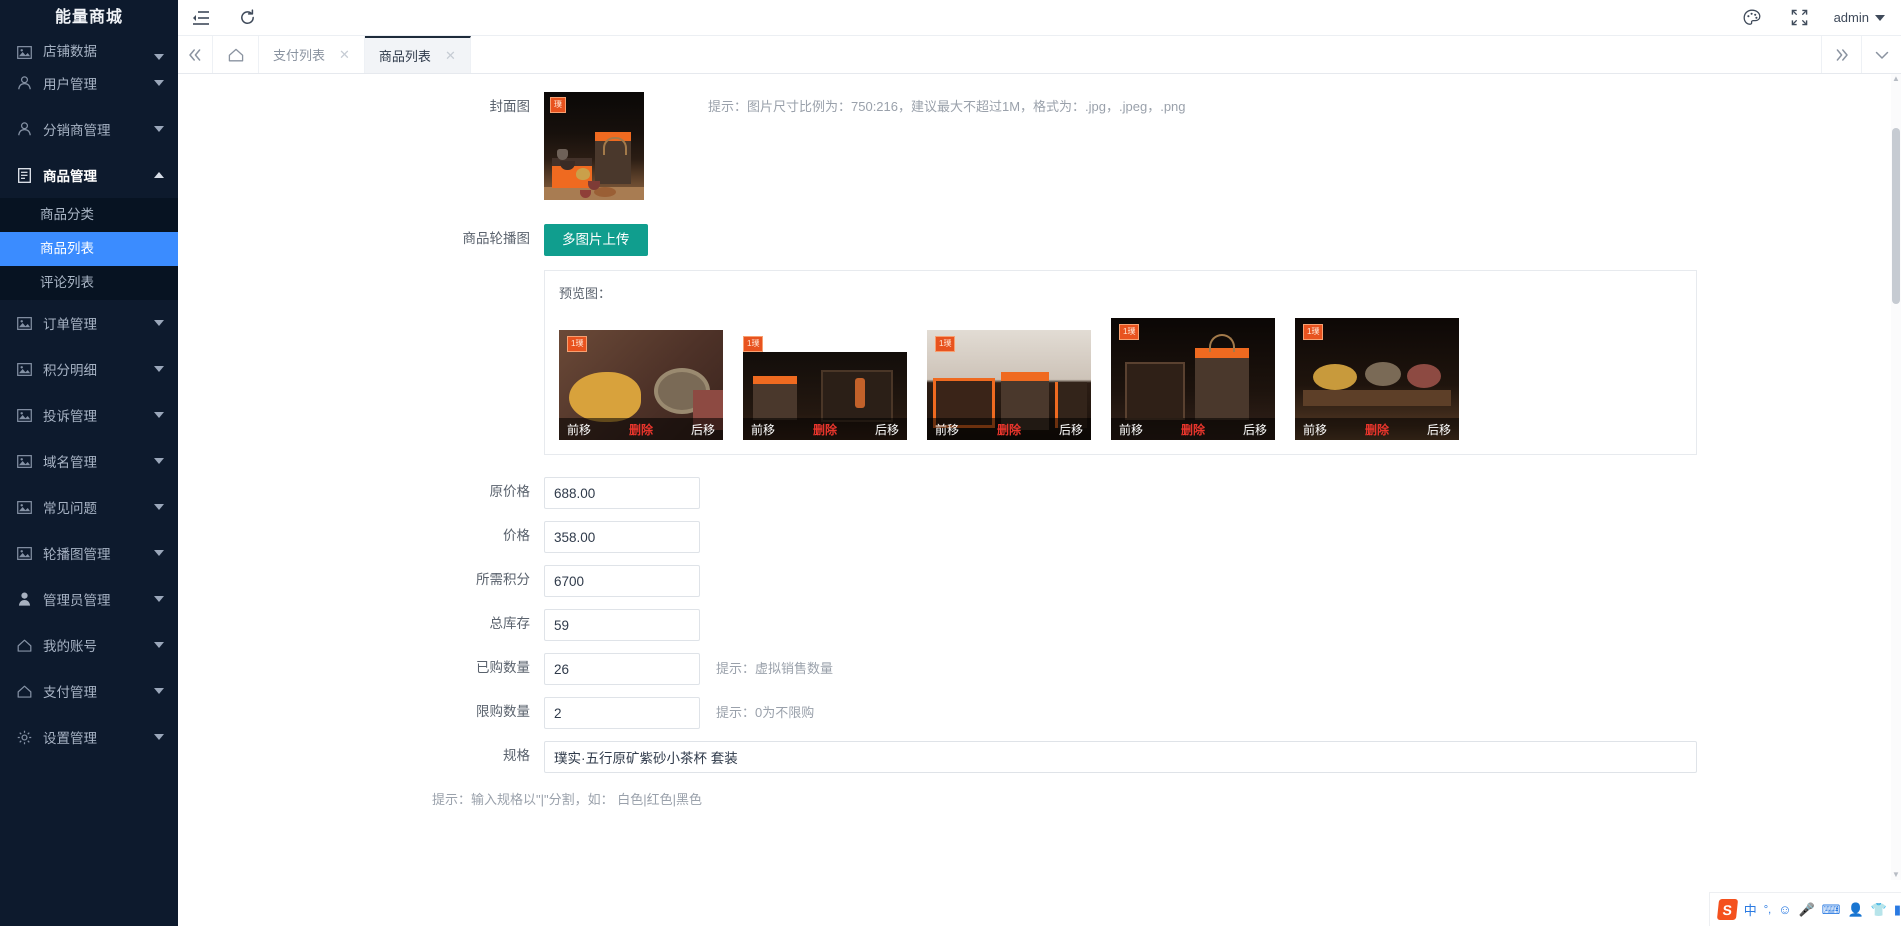 This screenshot has width=1901, height=926. I want to click on total-stock-input, so click(622, 625).